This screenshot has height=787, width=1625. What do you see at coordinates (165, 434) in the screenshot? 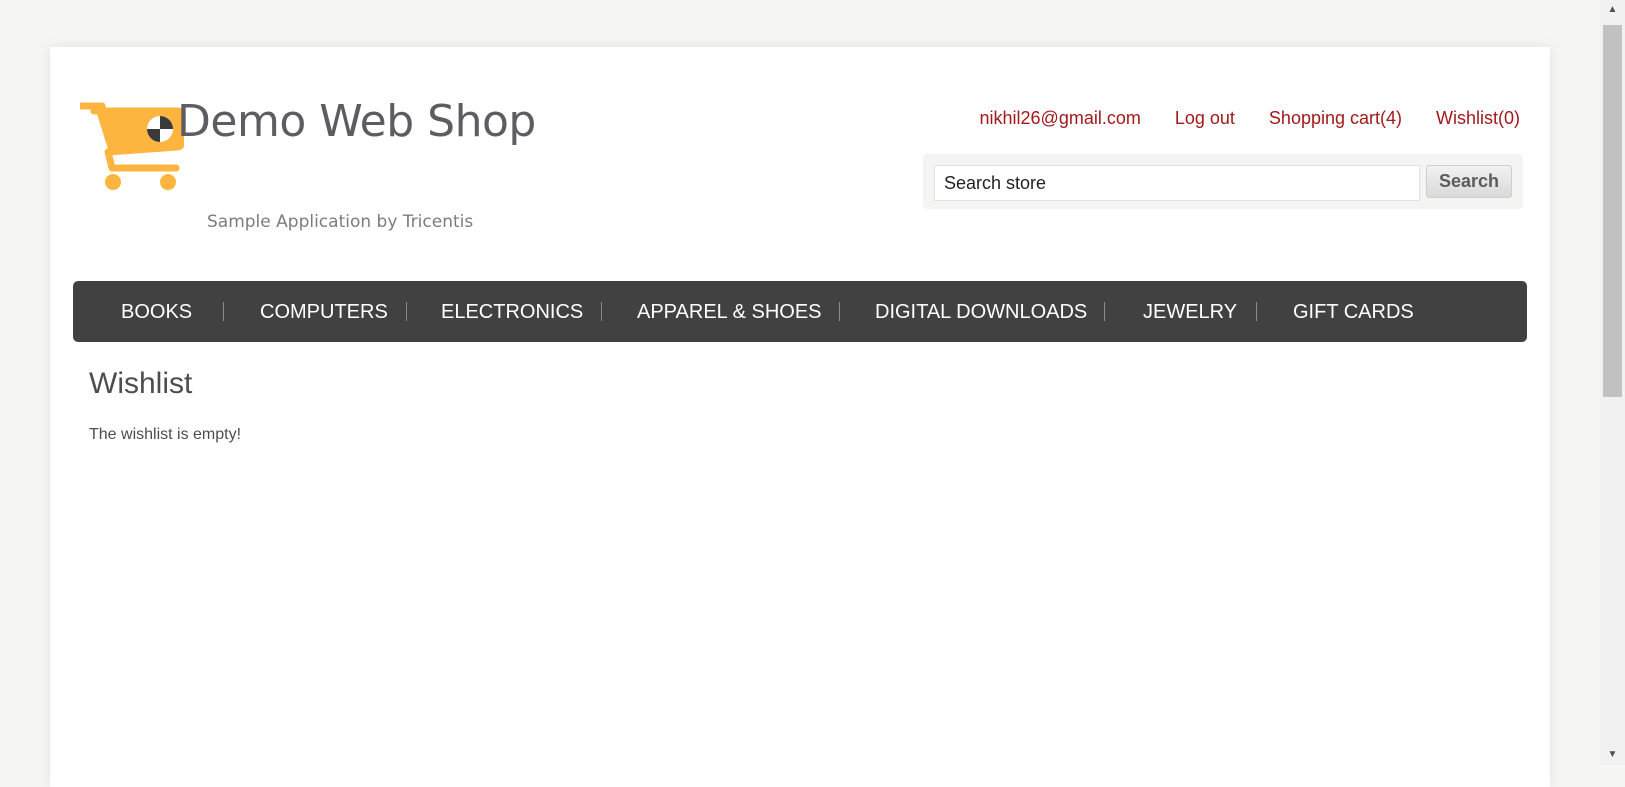
I see `wishlist-empty-message: The wishlist is empty!` at bounding box center [165, 434].